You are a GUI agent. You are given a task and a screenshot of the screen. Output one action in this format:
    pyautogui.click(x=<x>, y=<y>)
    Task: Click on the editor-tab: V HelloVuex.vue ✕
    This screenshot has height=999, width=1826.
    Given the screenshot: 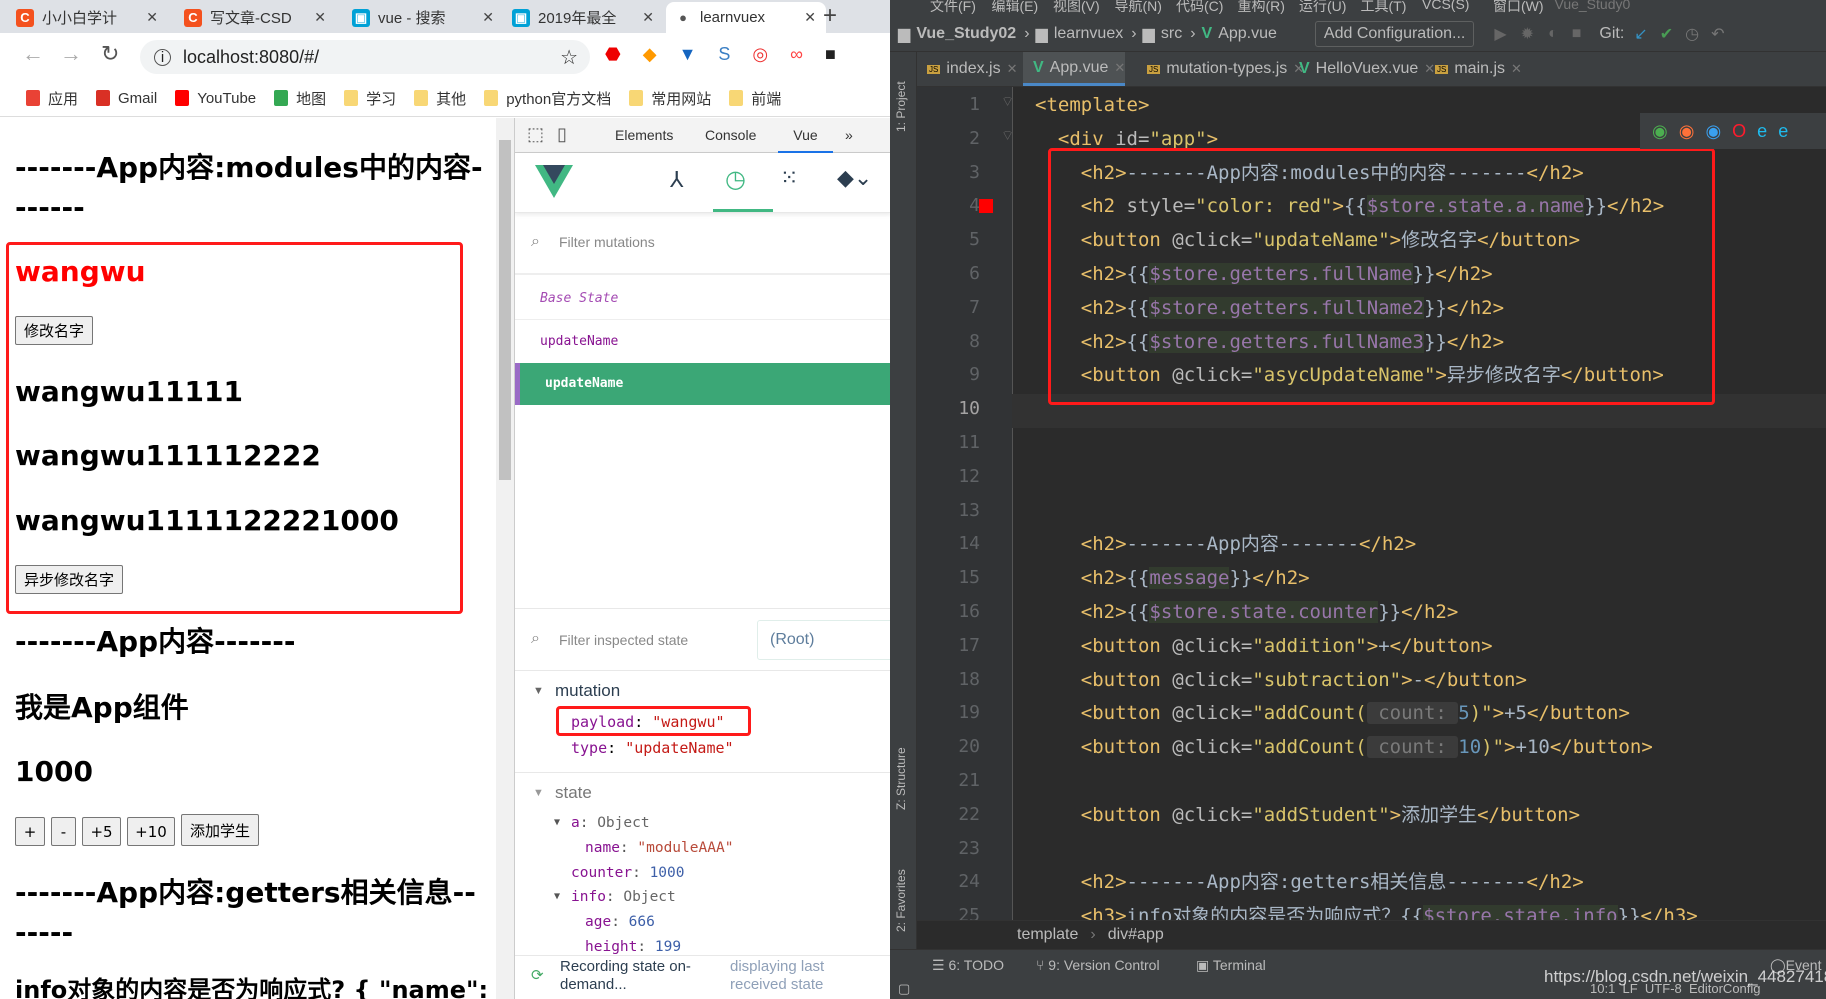 What is the action you would take?
    pyautogui.click(x=1362, y=69)
    